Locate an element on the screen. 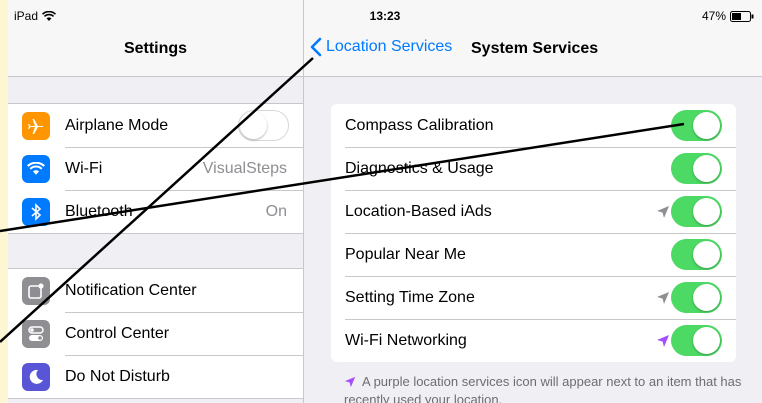  sidebar-item-notification-center: Notification Center is located at coordinates (155, 290).